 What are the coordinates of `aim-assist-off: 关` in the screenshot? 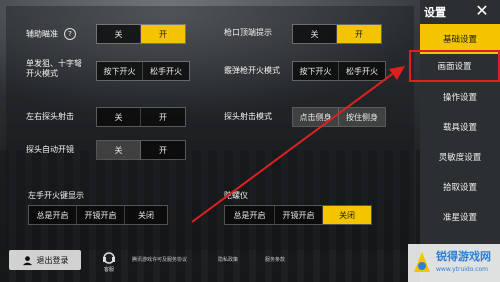 It's located at (119, 34).